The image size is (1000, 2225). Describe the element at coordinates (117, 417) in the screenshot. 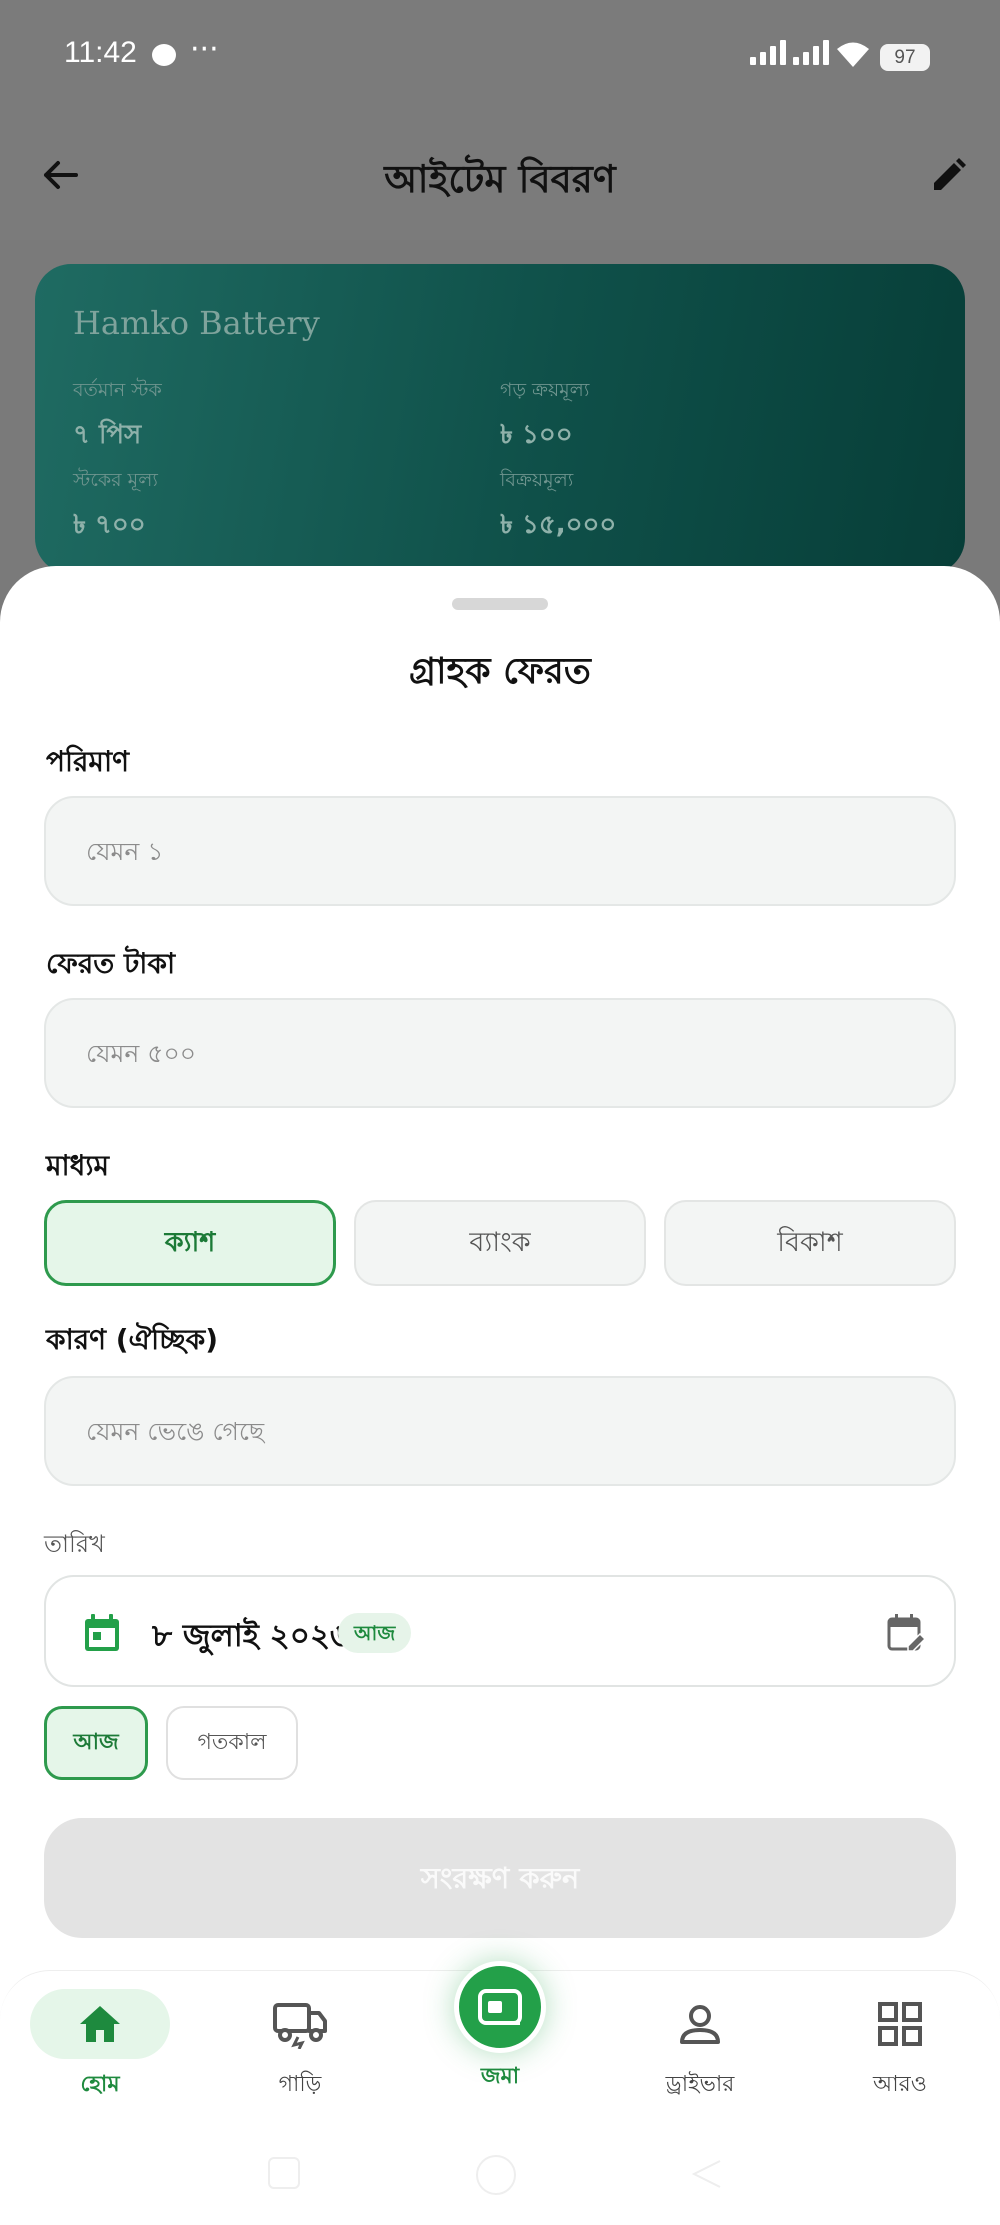

I see `current-stock: বর্তমান স্টক ৭ পিস` at that location.